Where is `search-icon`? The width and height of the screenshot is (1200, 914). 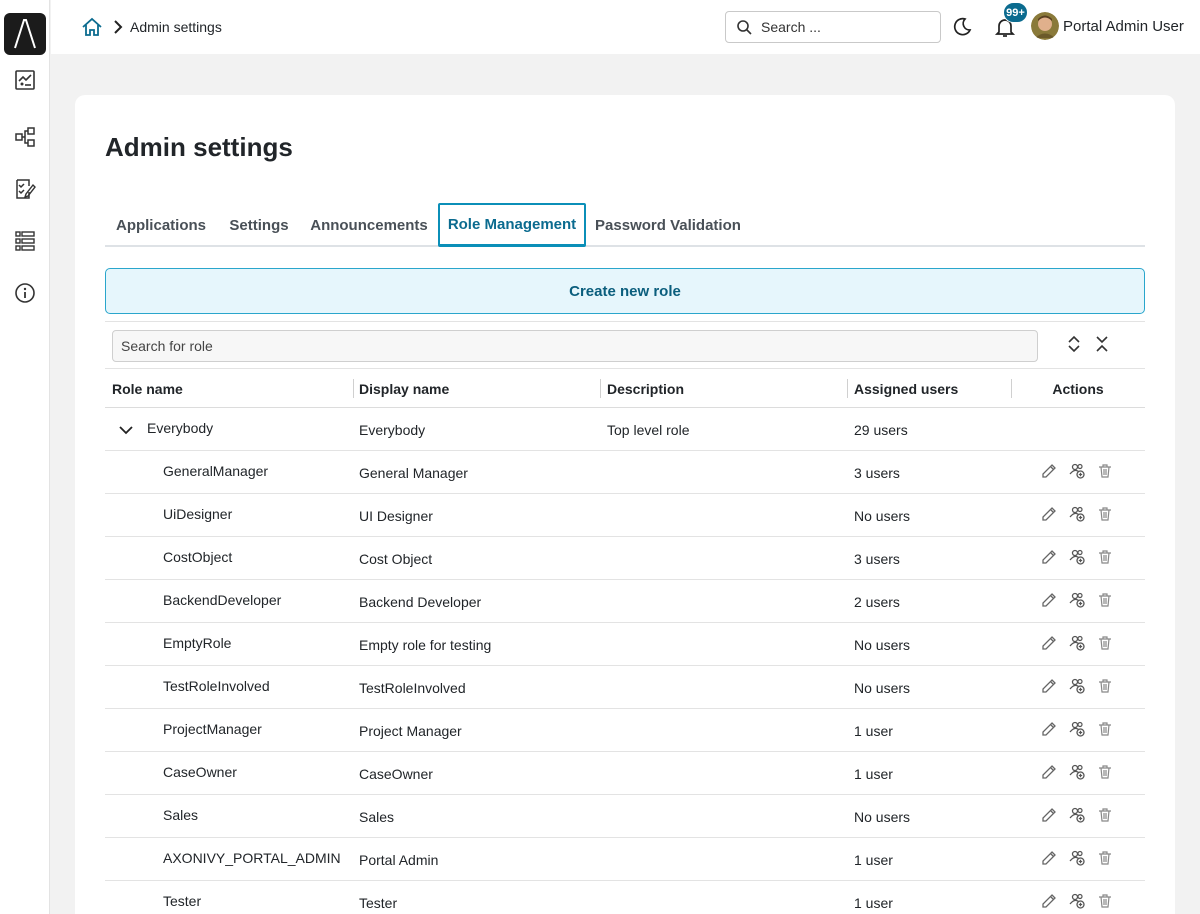 search-icon is located at coordinates (744, 27).